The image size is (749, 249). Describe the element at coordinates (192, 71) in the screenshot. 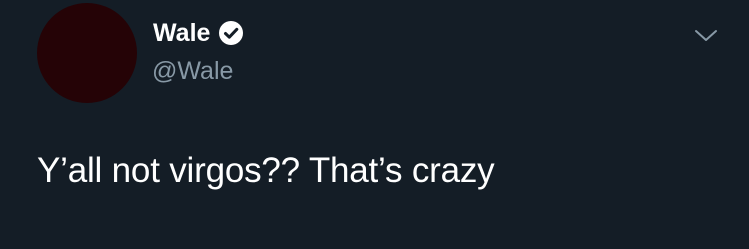

I see `author-handle: @Wale` at that location.